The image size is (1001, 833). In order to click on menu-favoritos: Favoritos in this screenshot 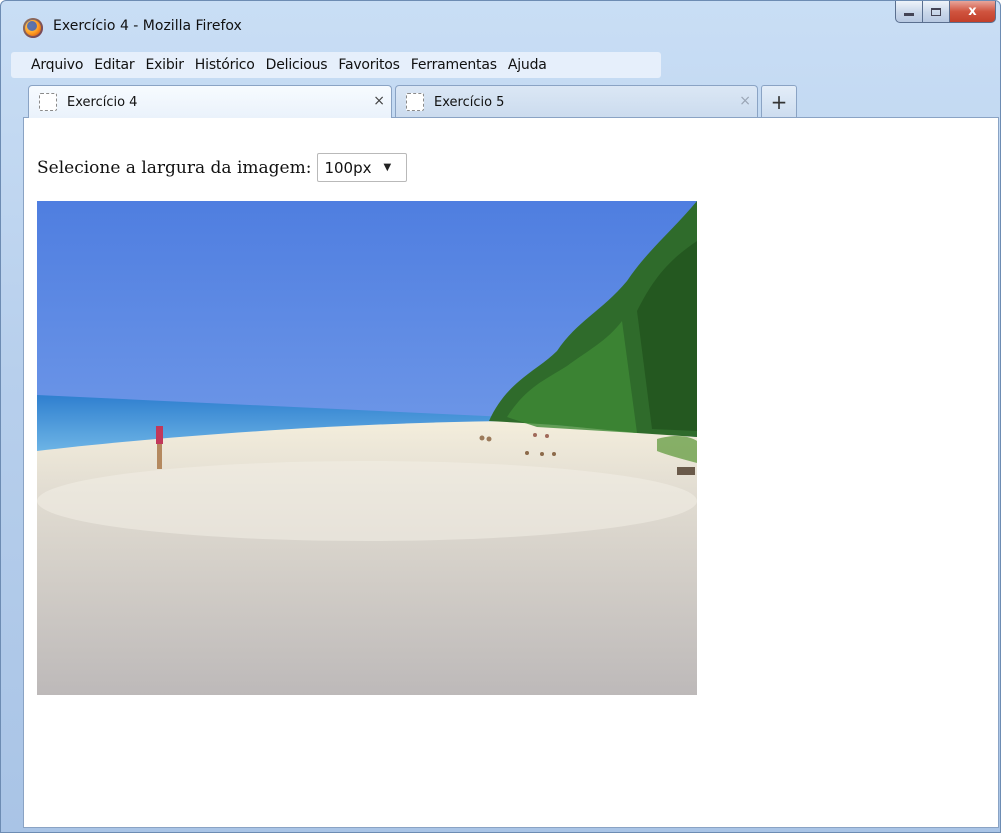, I will do `click(369, 65)`.